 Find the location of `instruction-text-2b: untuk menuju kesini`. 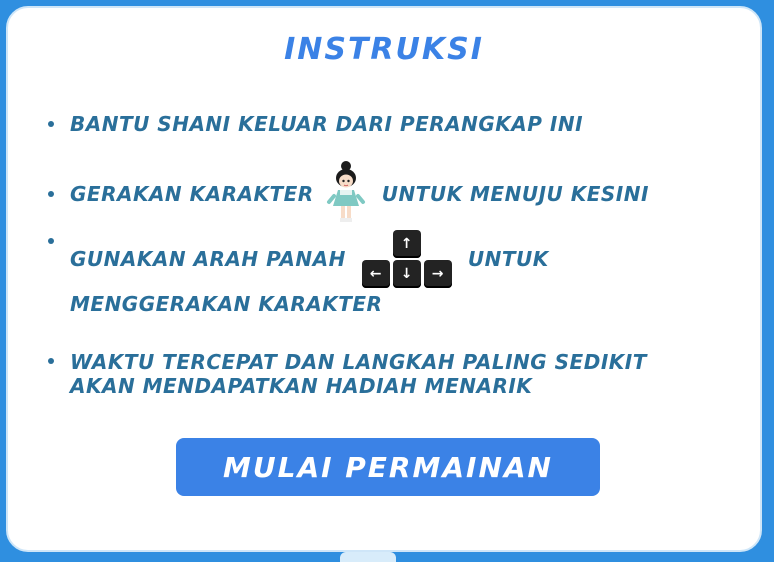

instruction-text-2b: untuk menuju kesini is located at coordinates (515, 194).